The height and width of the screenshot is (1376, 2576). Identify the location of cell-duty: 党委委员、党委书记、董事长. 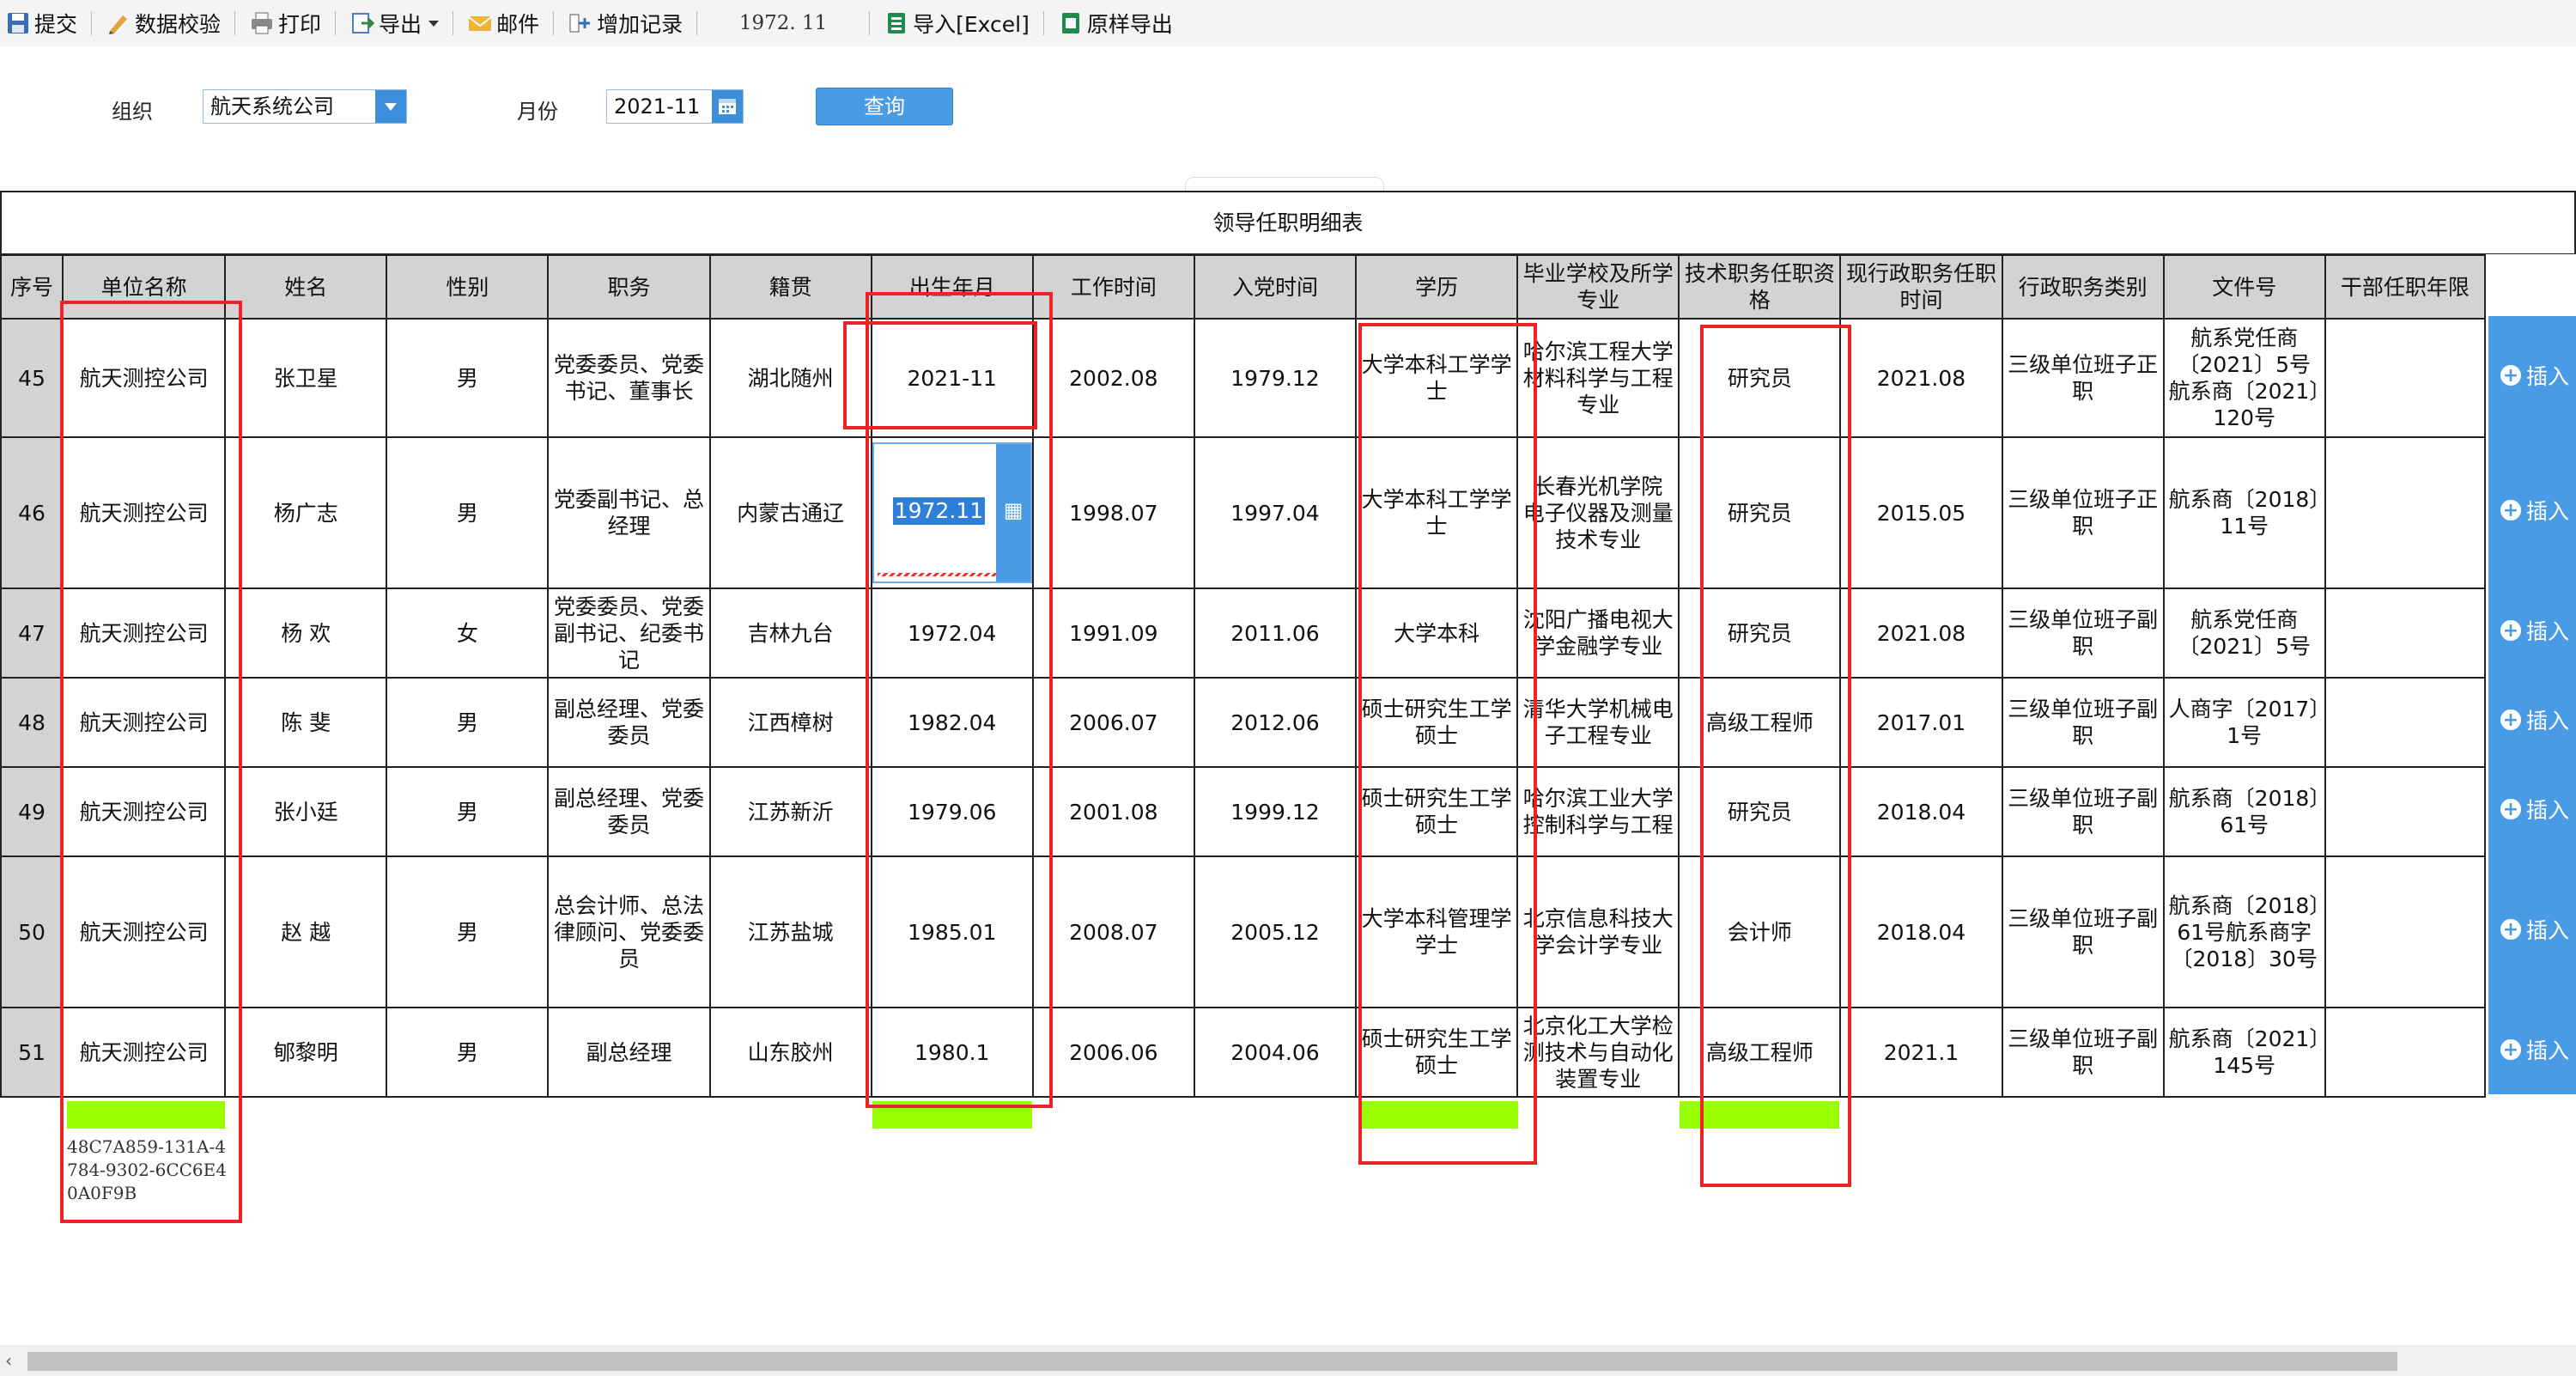
(629, 378).